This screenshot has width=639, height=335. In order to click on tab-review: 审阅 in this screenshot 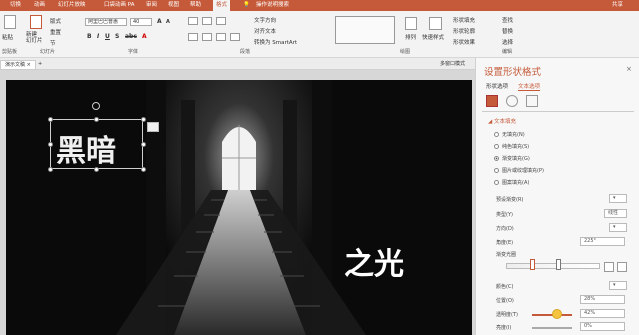, I will do `click(151, 5)`.